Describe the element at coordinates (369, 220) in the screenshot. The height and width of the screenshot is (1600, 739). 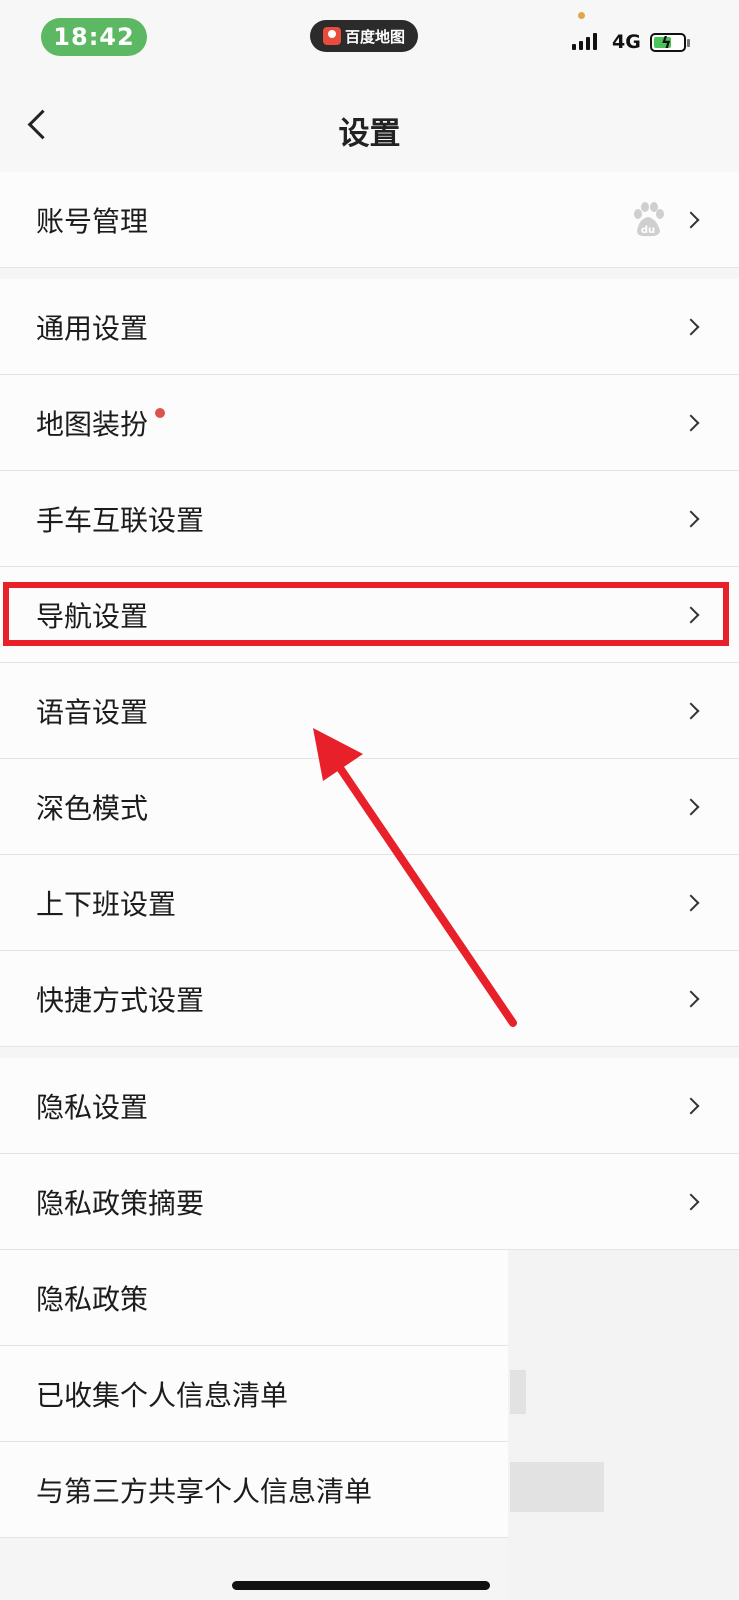
I see `settings-row-account: 账号管理 du` at that location.